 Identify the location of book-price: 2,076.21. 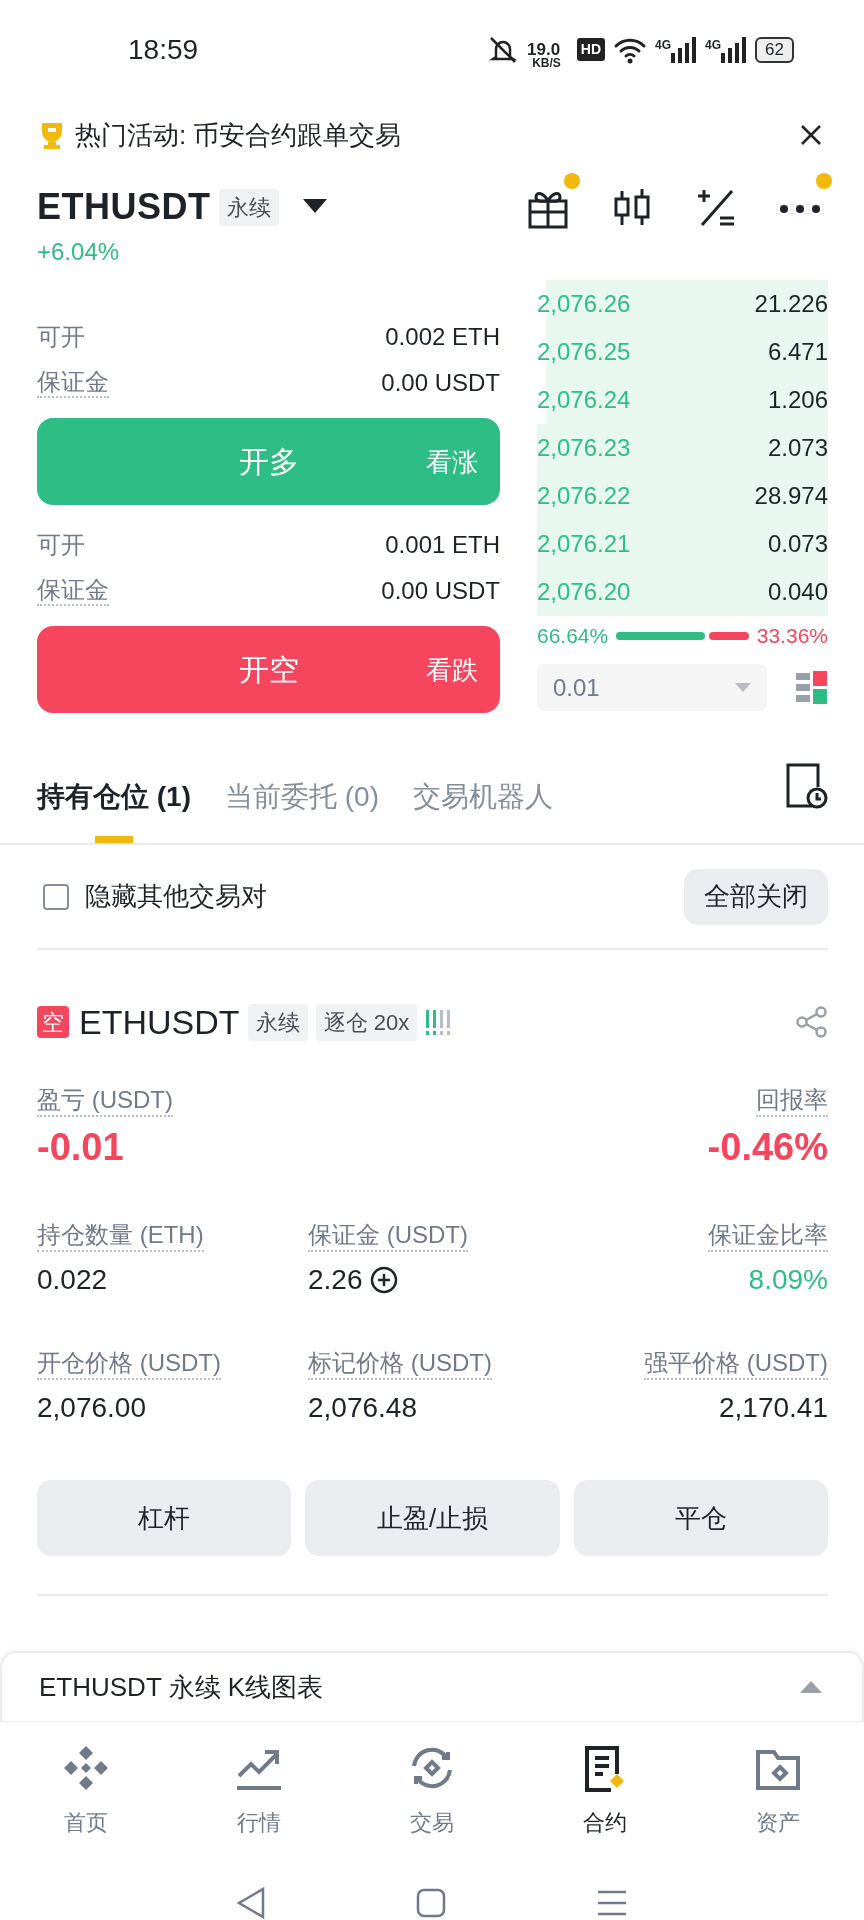
(584, 544).